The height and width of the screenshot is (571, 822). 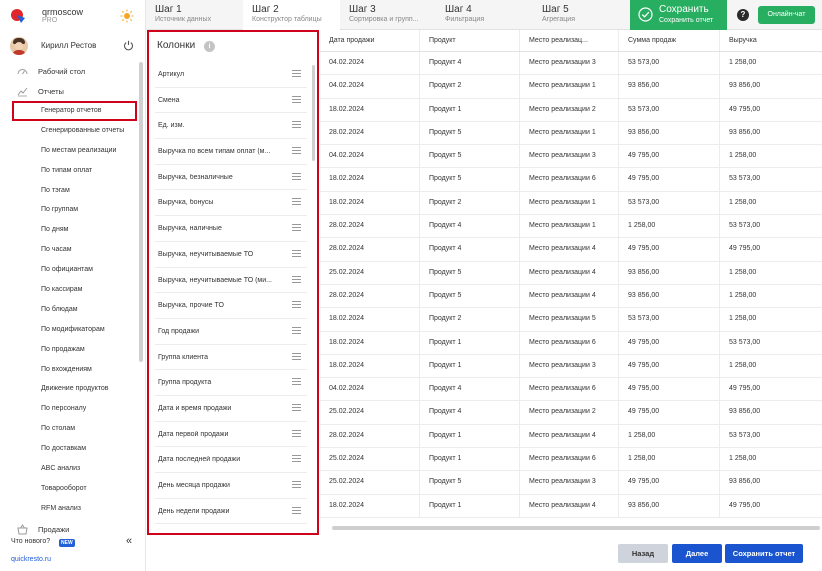 What do you see at coordinates (764, 553) in the screenshot?
I see `save-report-button: Сохранить отчет` at bounding box center [764, 553].